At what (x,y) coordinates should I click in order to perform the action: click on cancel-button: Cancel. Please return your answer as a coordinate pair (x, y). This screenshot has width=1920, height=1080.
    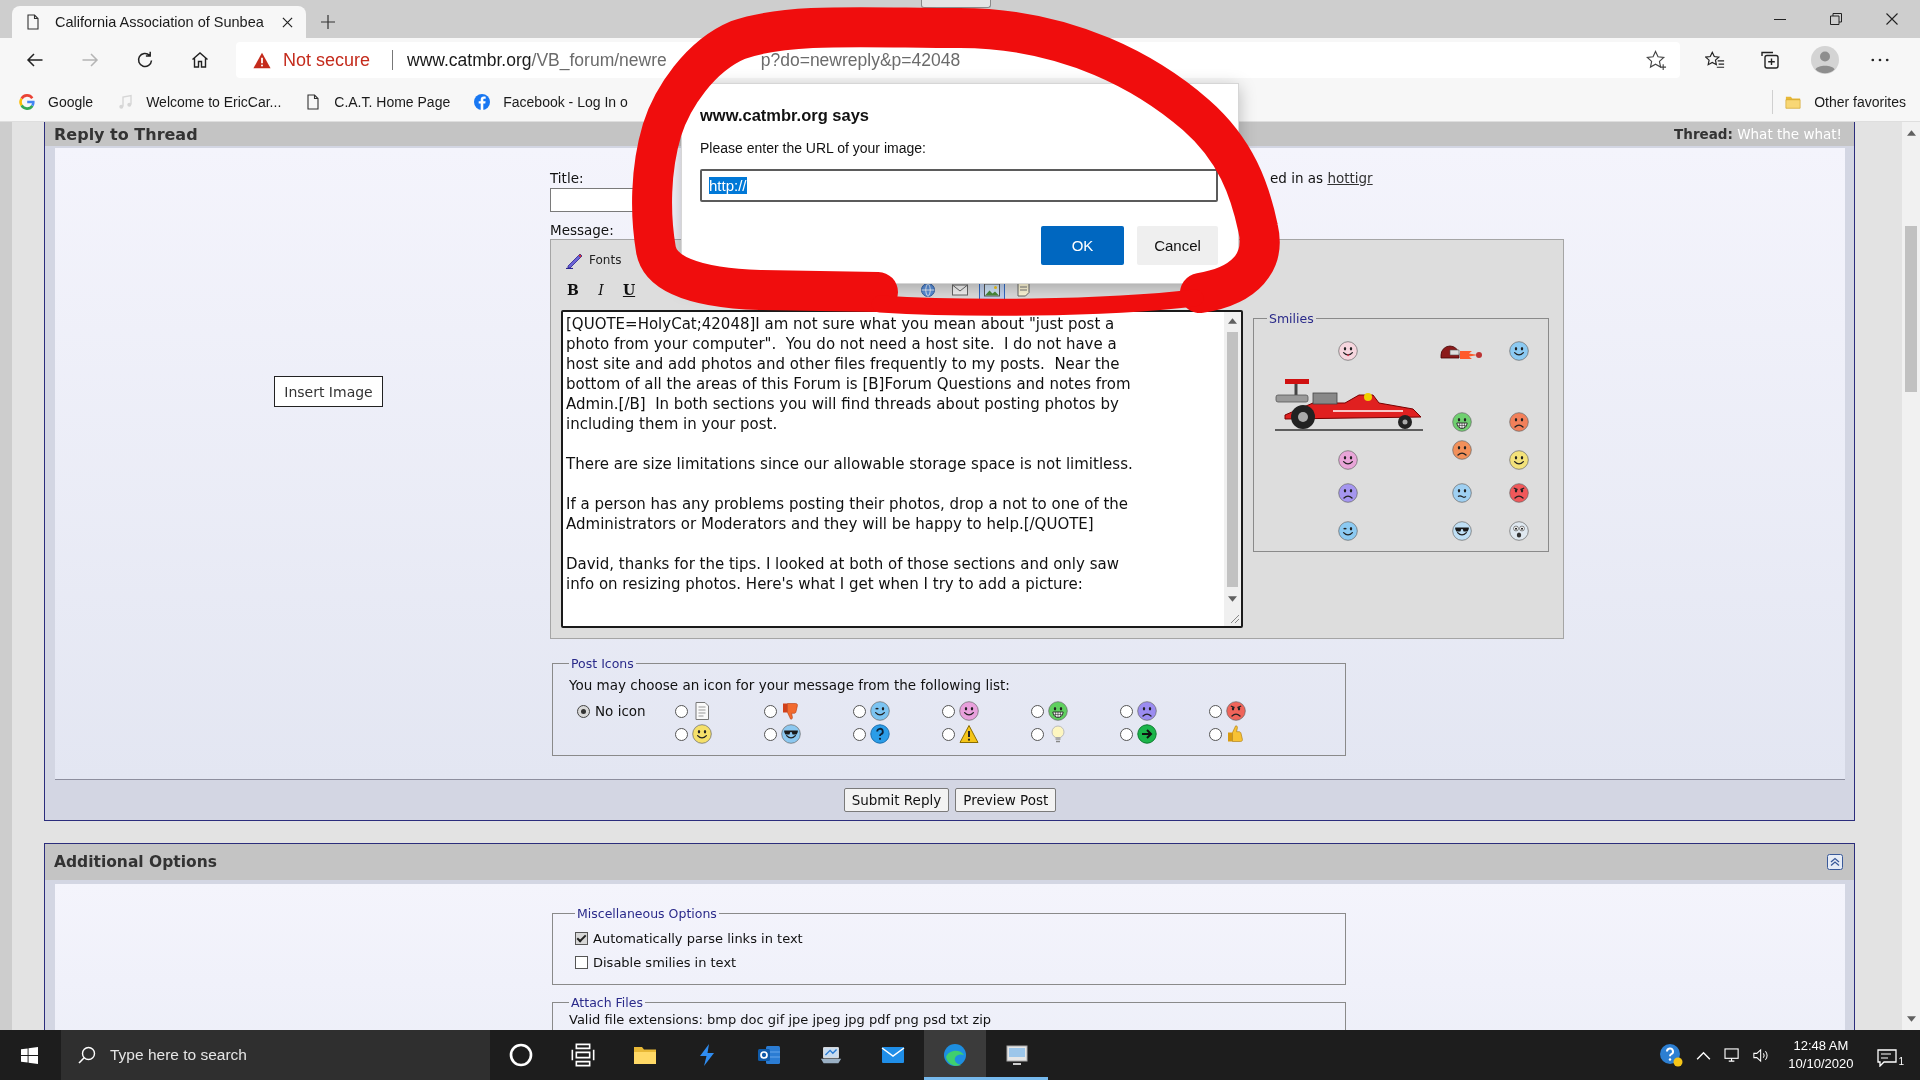
    Looking at the image, I should click on (1177, 245).